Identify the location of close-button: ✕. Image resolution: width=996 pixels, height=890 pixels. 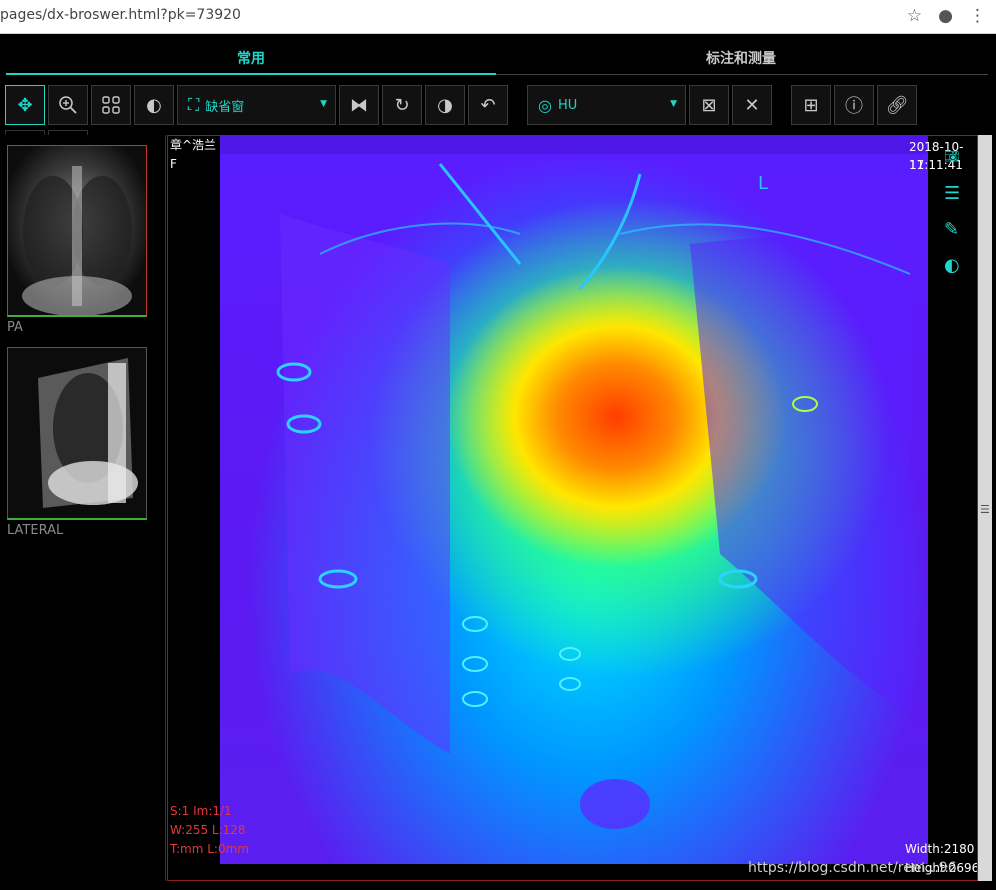
(752, 105).